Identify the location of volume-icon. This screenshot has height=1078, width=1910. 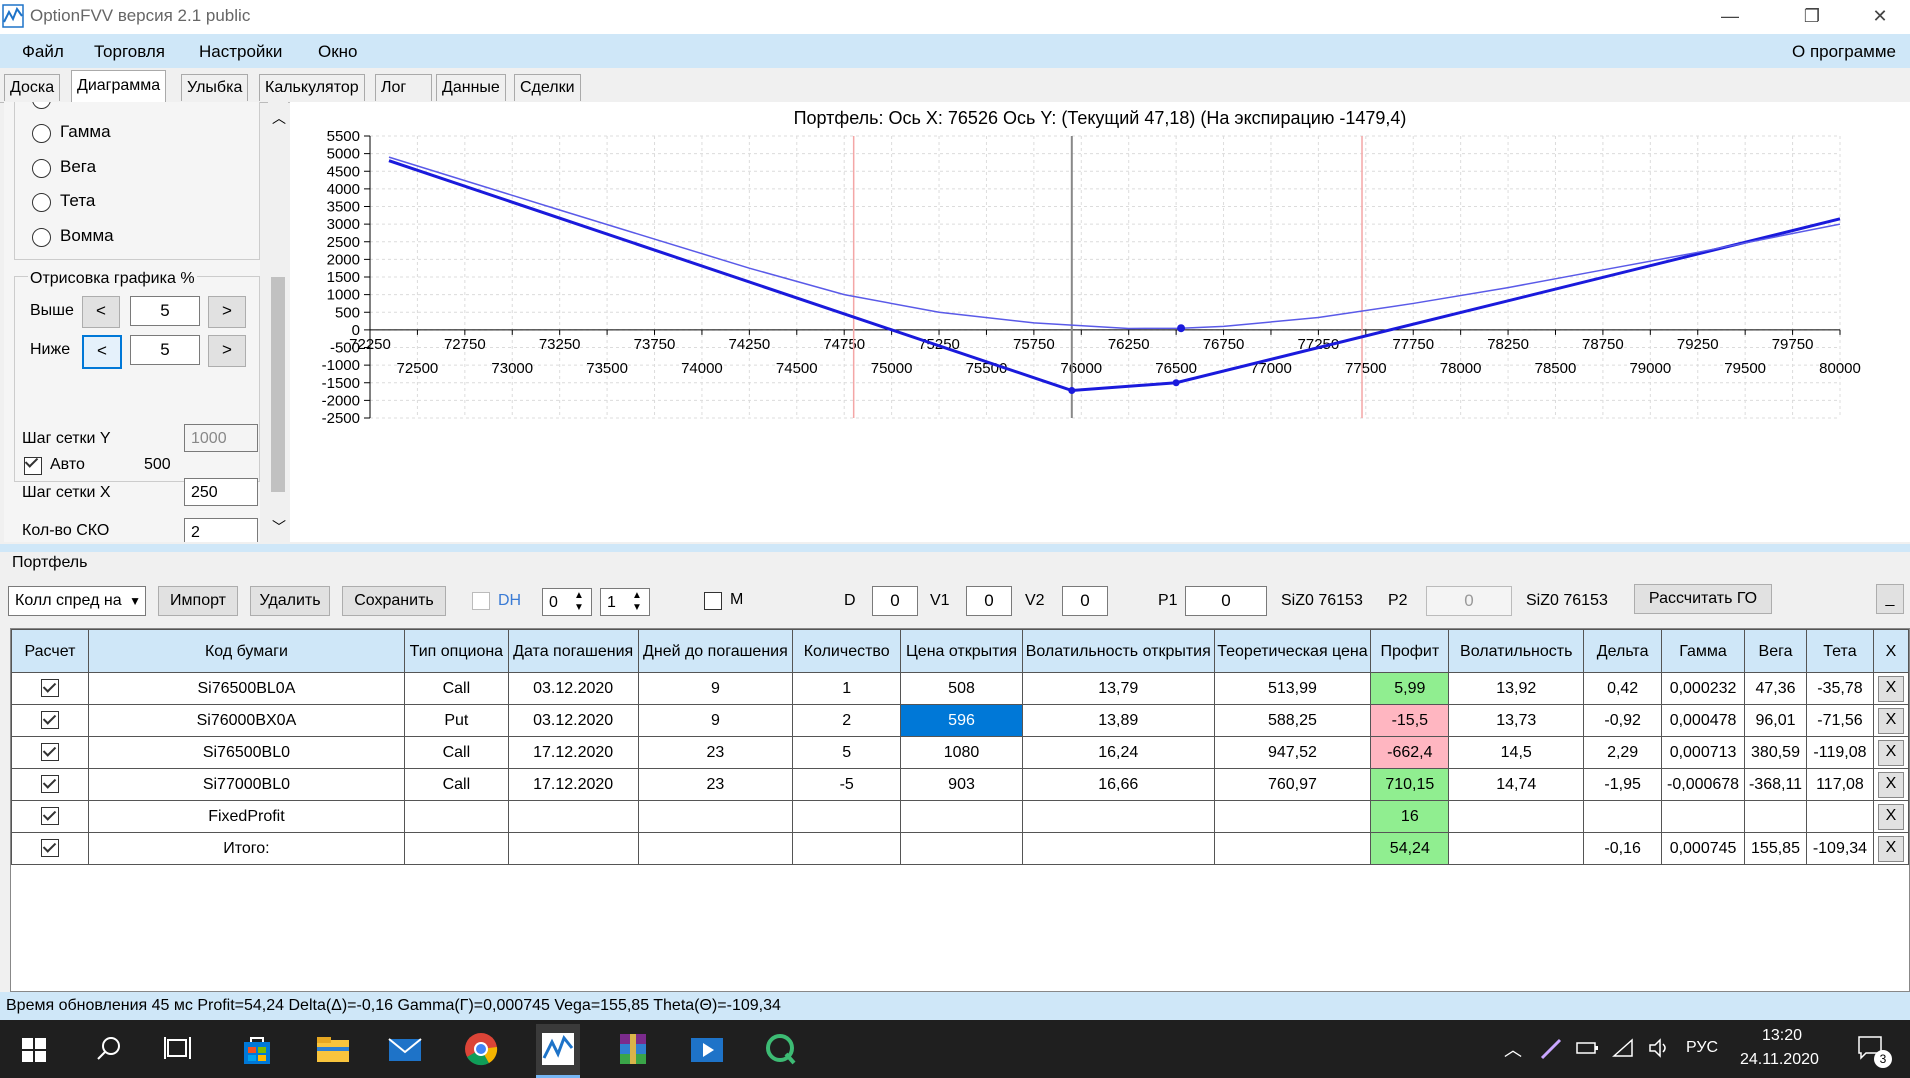
(1660, 1048).